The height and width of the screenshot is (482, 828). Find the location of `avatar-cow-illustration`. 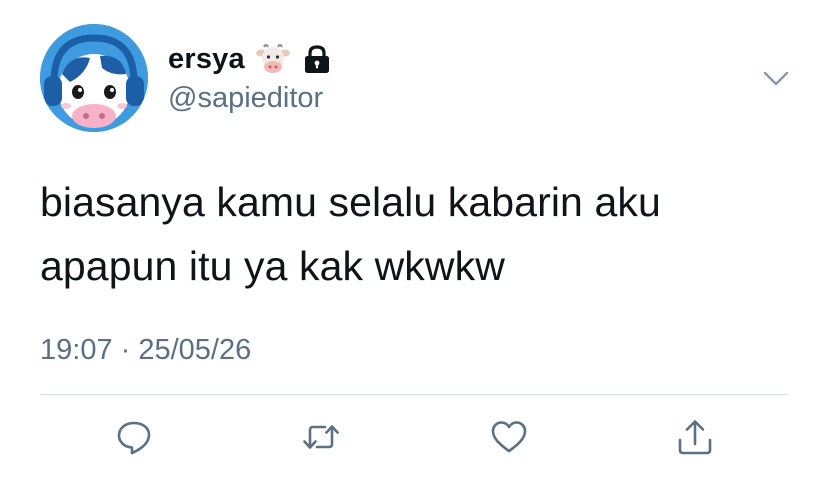

avatar-cow-illustration is located at coordinates (94, 78).